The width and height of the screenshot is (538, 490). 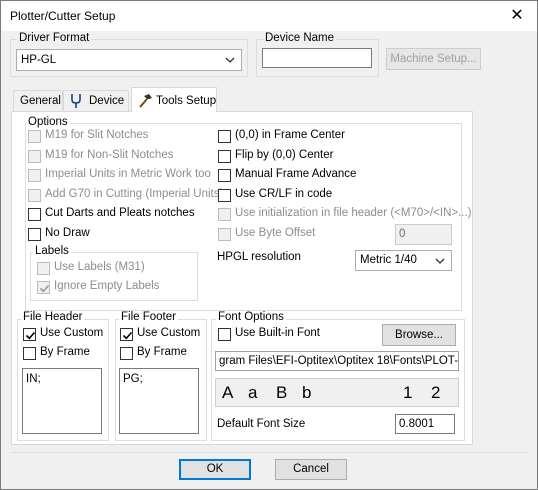 I want to click on file-footer-textarea: PG;, so click(x=159, y=401).